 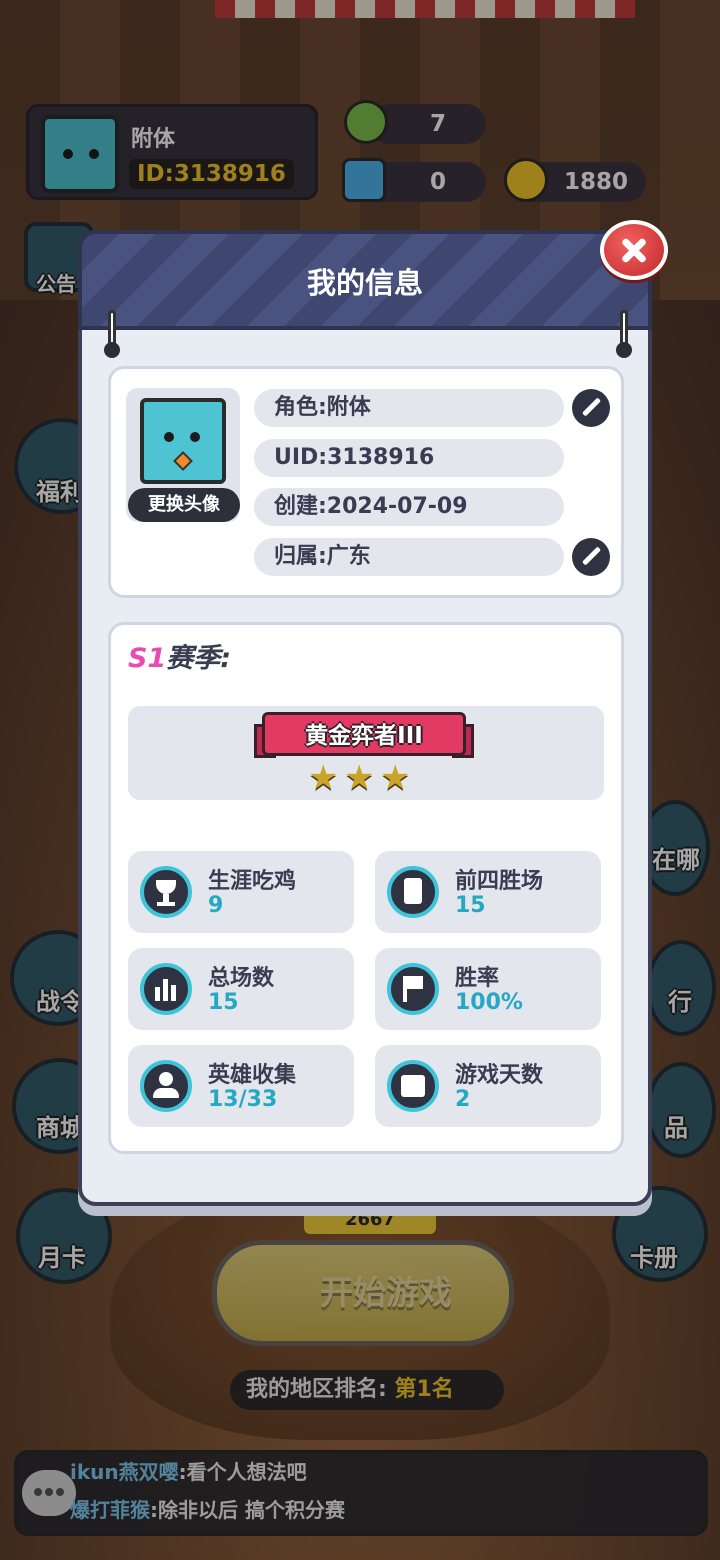 I want to click on dialog-title: 我的信息, so click(x=364, y=283).